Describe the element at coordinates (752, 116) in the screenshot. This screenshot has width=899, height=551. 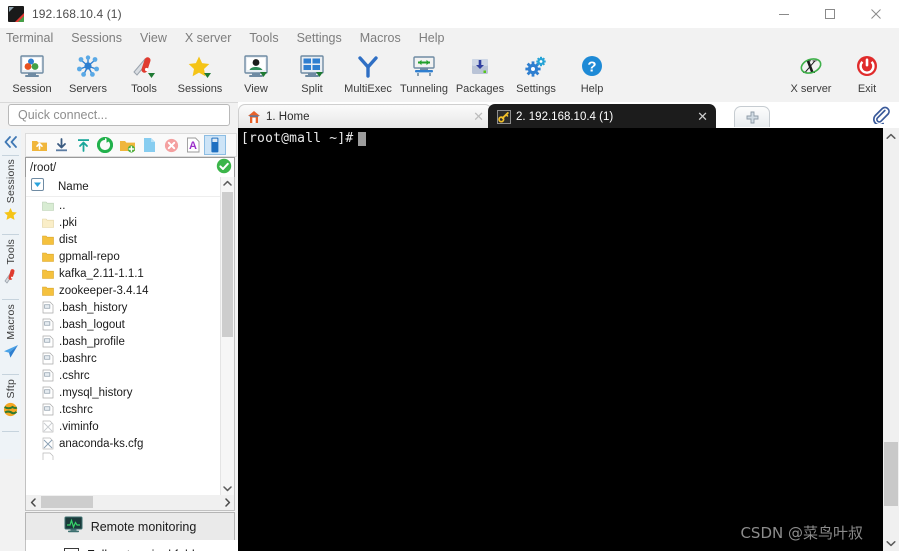
I see `new-tab-button` at that location.